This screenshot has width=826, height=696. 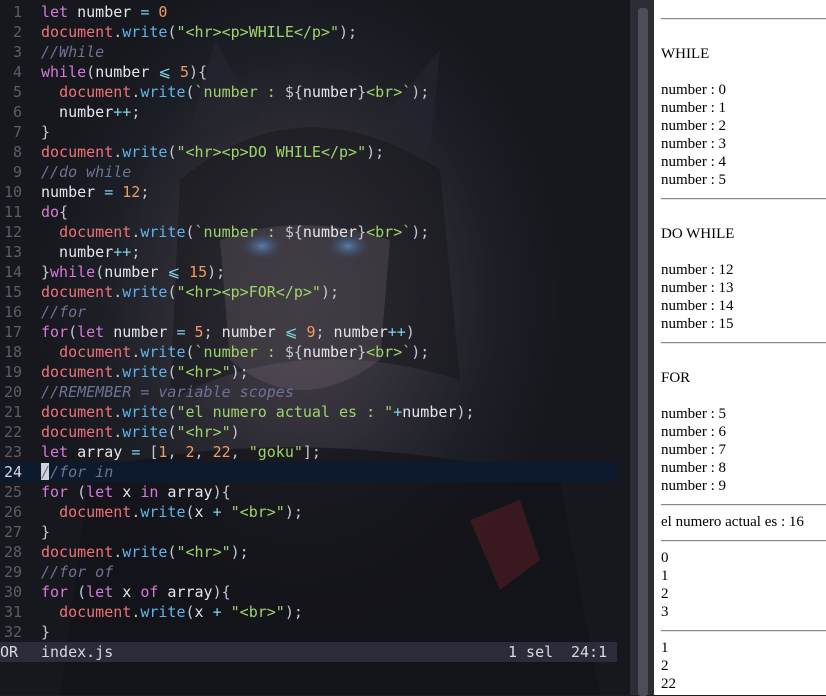 I want to click on code-line: 2 document.write("<hr><p>WHILE</p>");, so click(x=308, y=32).